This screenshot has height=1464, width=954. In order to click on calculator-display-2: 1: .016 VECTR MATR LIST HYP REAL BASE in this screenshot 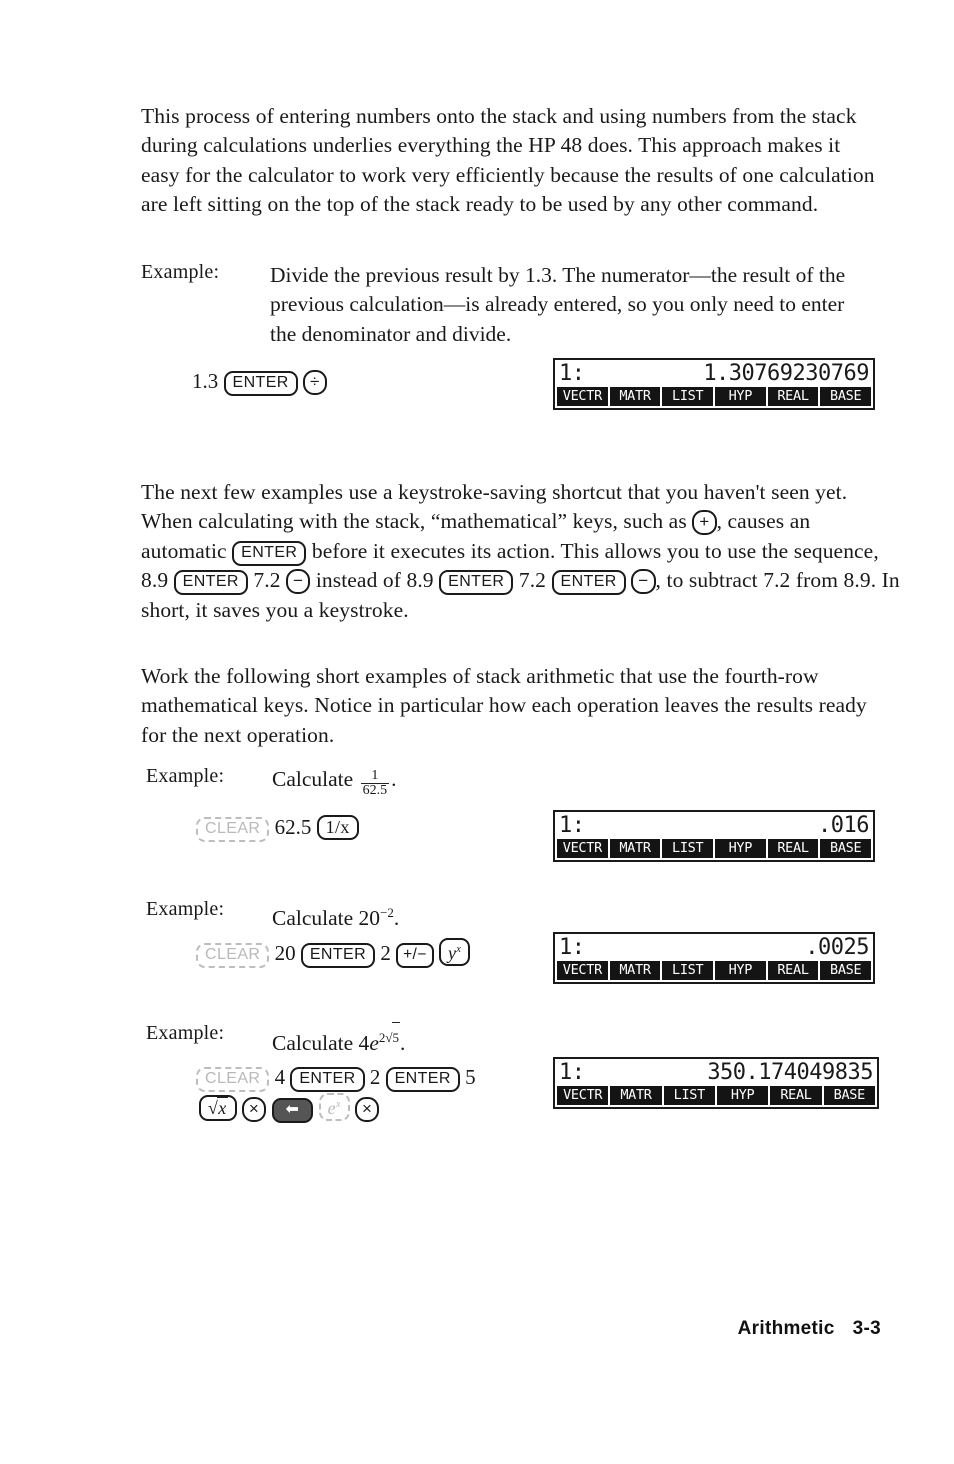, I will do `click(714, 836)`.